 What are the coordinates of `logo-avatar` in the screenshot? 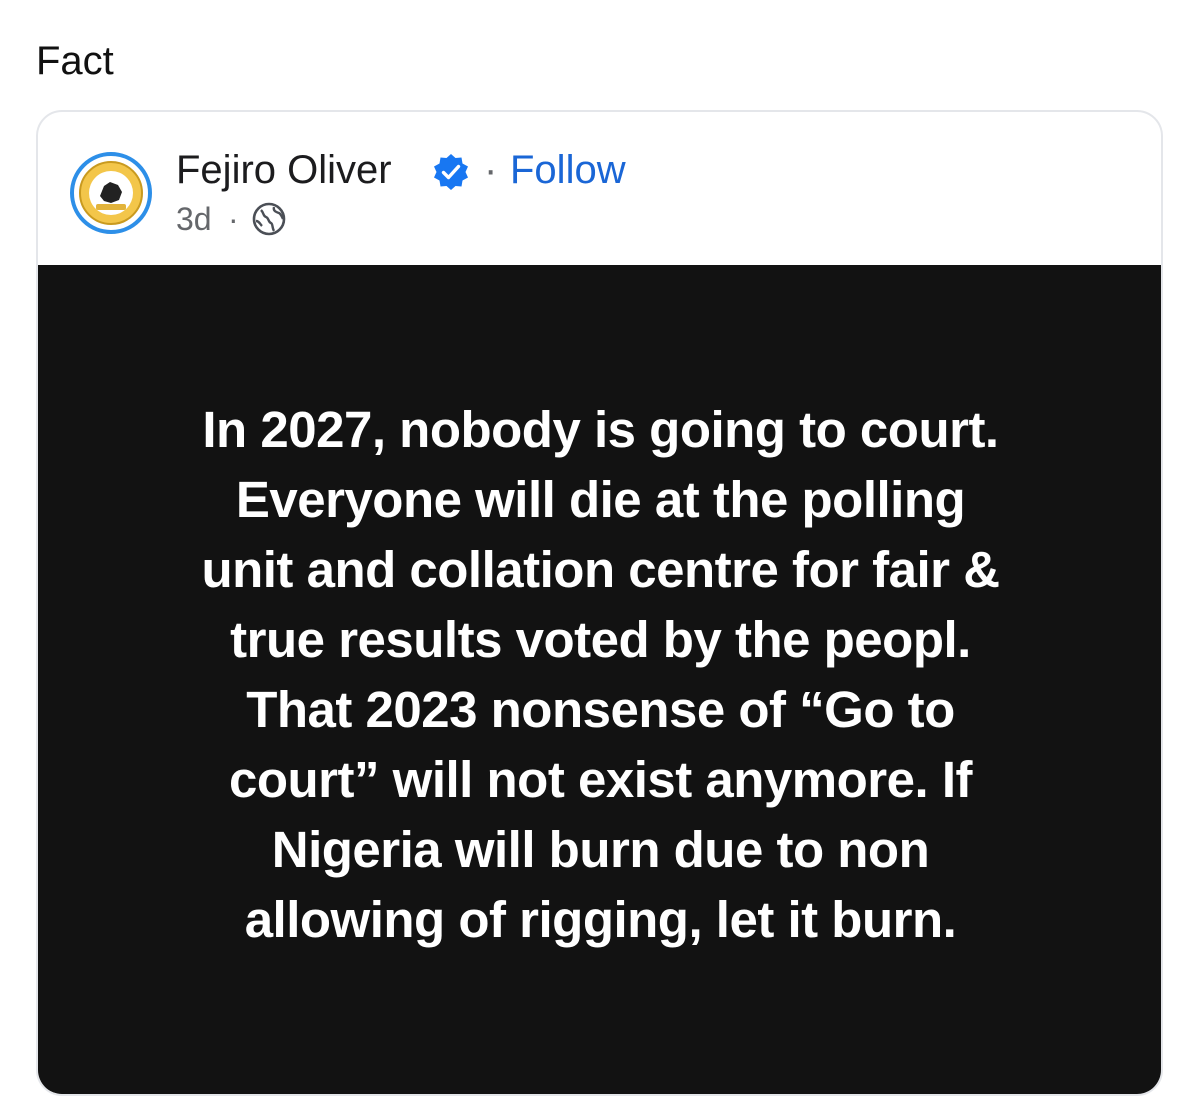 It's located at (111, 193).